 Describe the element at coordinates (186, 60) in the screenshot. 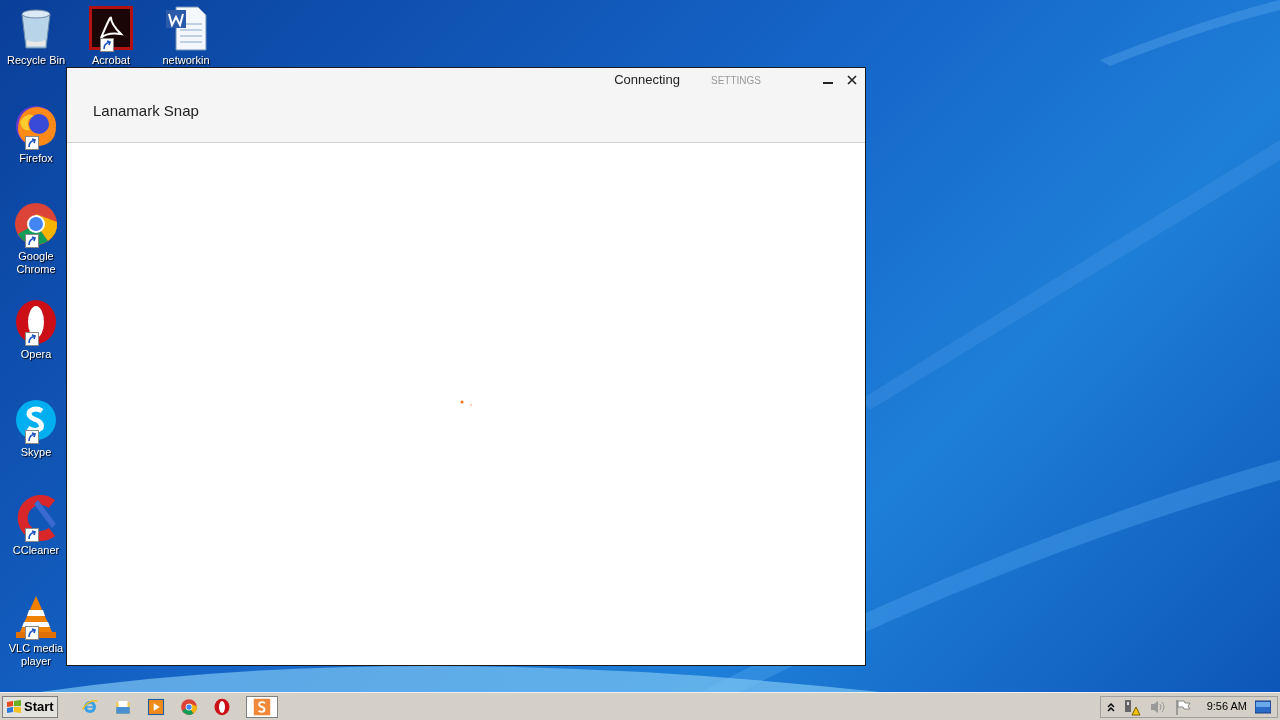

I see `icon-label: networkin` at that location.